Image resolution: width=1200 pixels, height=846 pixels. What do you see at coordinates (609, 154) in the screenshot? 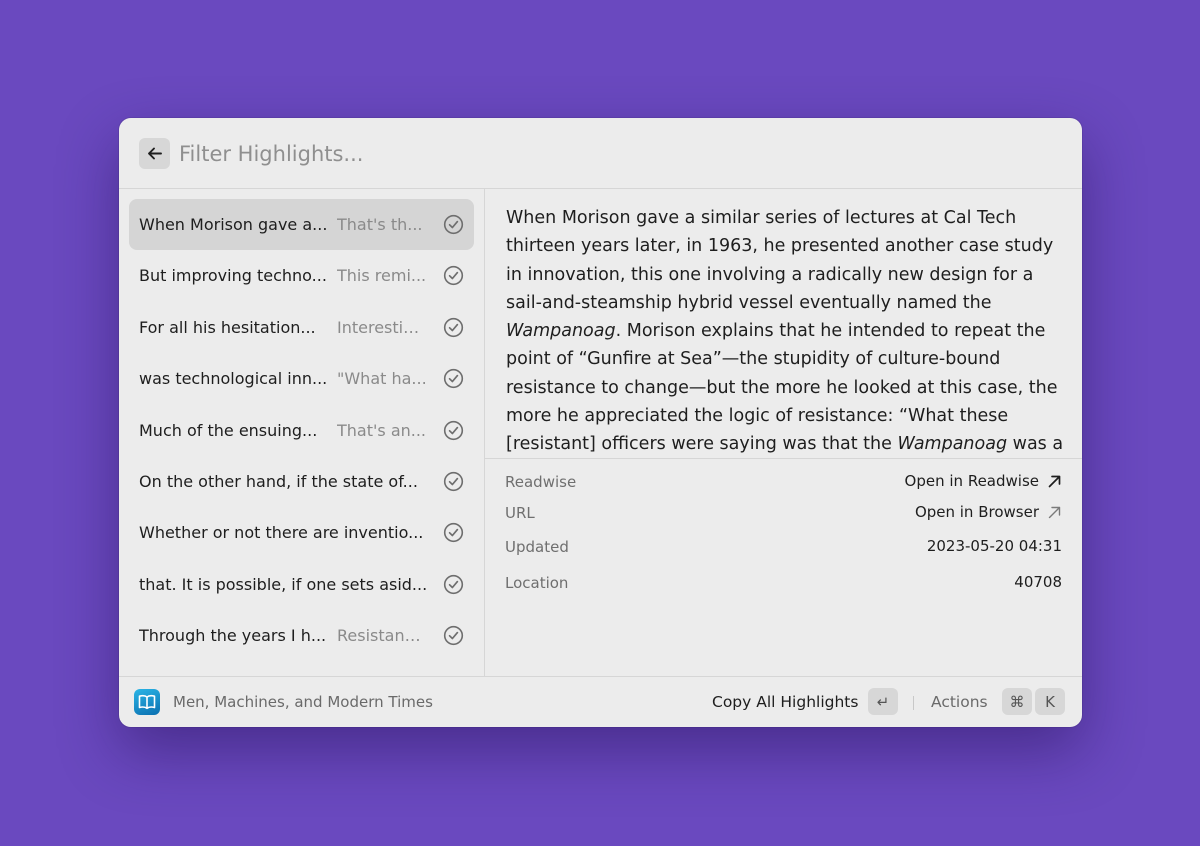
I see `filter-highlights-input` at bounding box center [609, 154].